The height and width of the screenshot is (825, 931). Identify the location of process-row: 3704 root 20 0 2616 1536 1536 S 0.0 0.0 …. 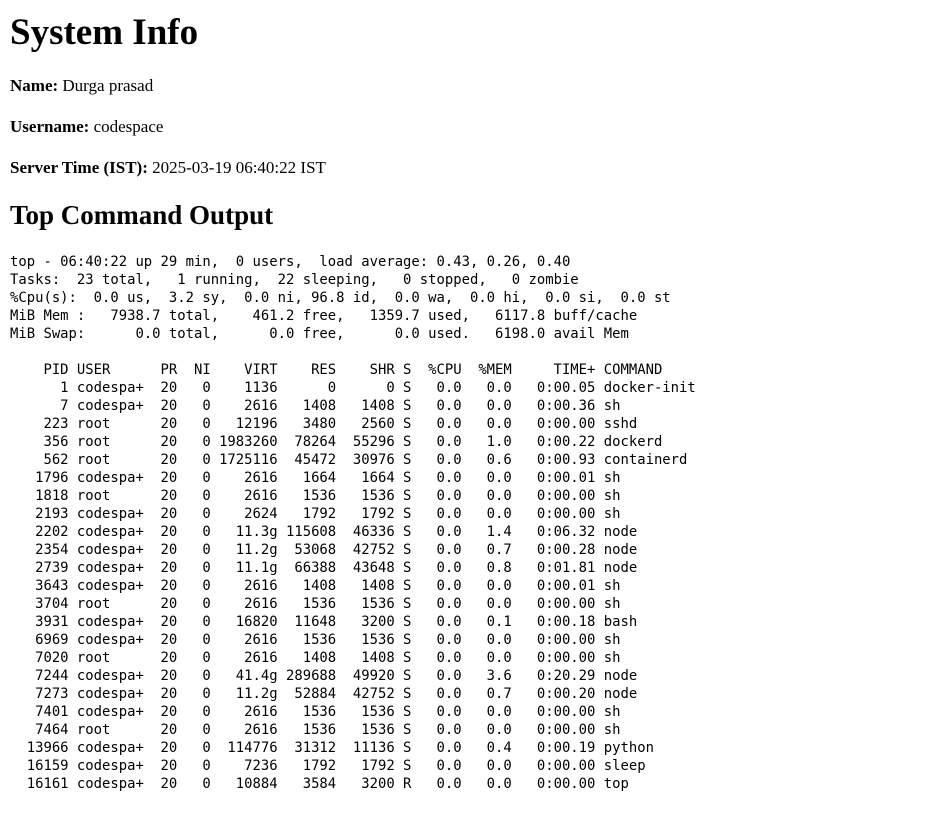
(315, 604).